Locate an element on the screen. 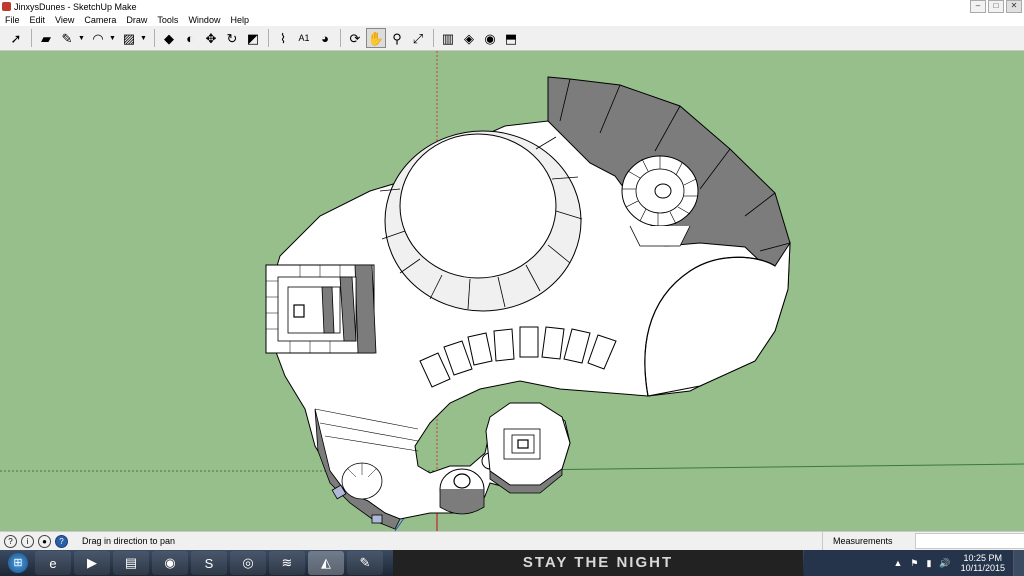 This screenshot has height=576, width=1024. text-tool-icon: A1 is located at coordinates (304, 37).